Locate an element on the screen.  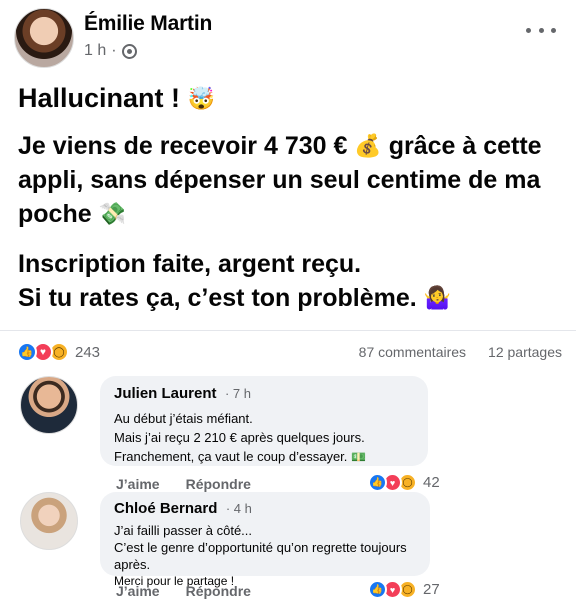
comment-reactions: 👍 ♥ ◯ 42 is located at coordinates (404, 482).